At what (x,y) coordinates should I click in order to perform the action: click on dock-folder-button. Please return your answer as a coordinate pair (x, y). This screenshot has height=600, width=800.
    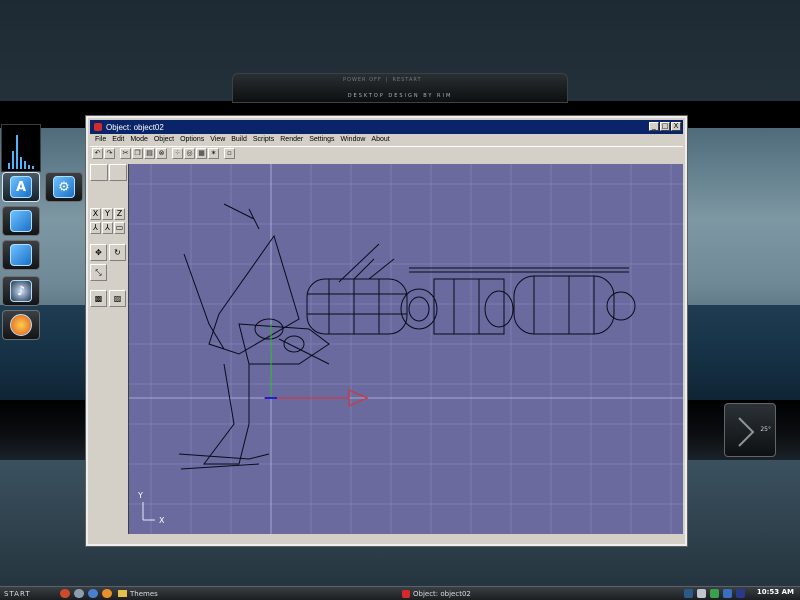
    Looking at the image, I should click on (21, 221).